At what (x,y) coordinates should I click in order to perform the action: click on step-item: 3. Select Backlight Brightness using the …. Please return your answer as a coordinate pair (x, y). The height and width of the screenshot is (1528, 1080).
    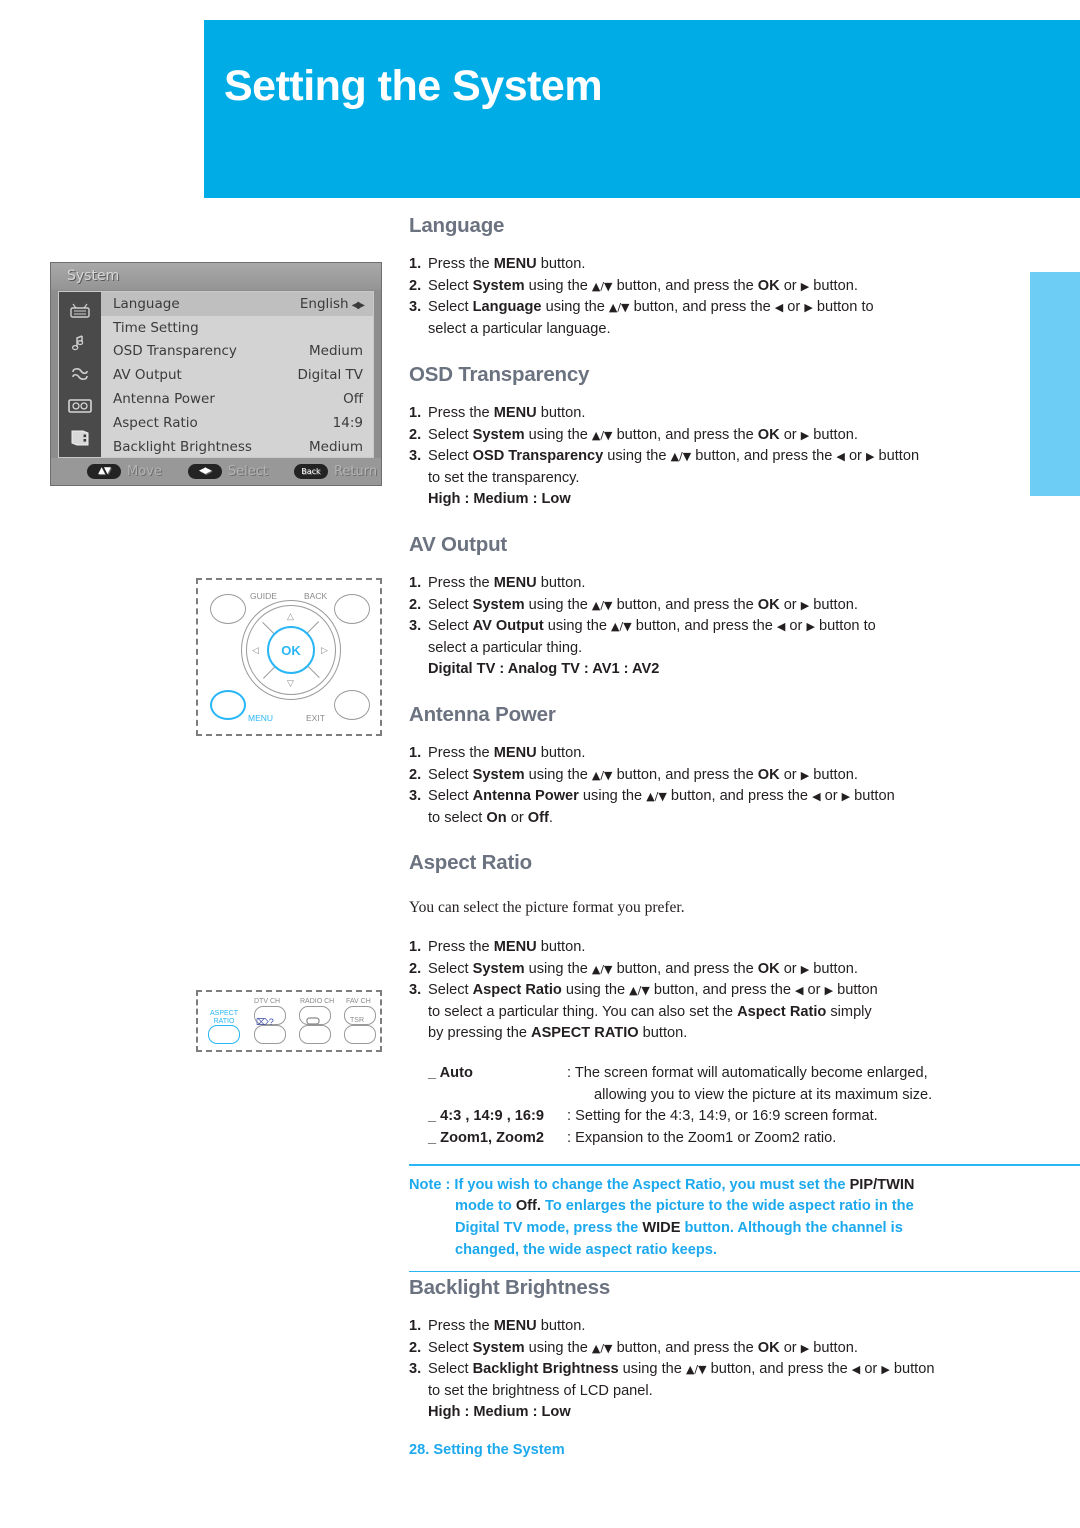
    Looking at the image, I should click on (744, 1380).